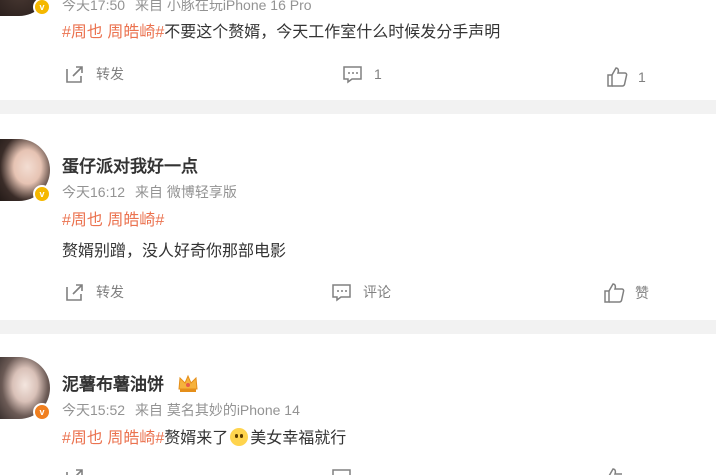 The width and height of the screenshot is (716, 475). What do you see at coordinates (113, 384) in the screenshot?
I see `user-name-label: 泥薯布薯油饼` at bounding box center [113, 384].